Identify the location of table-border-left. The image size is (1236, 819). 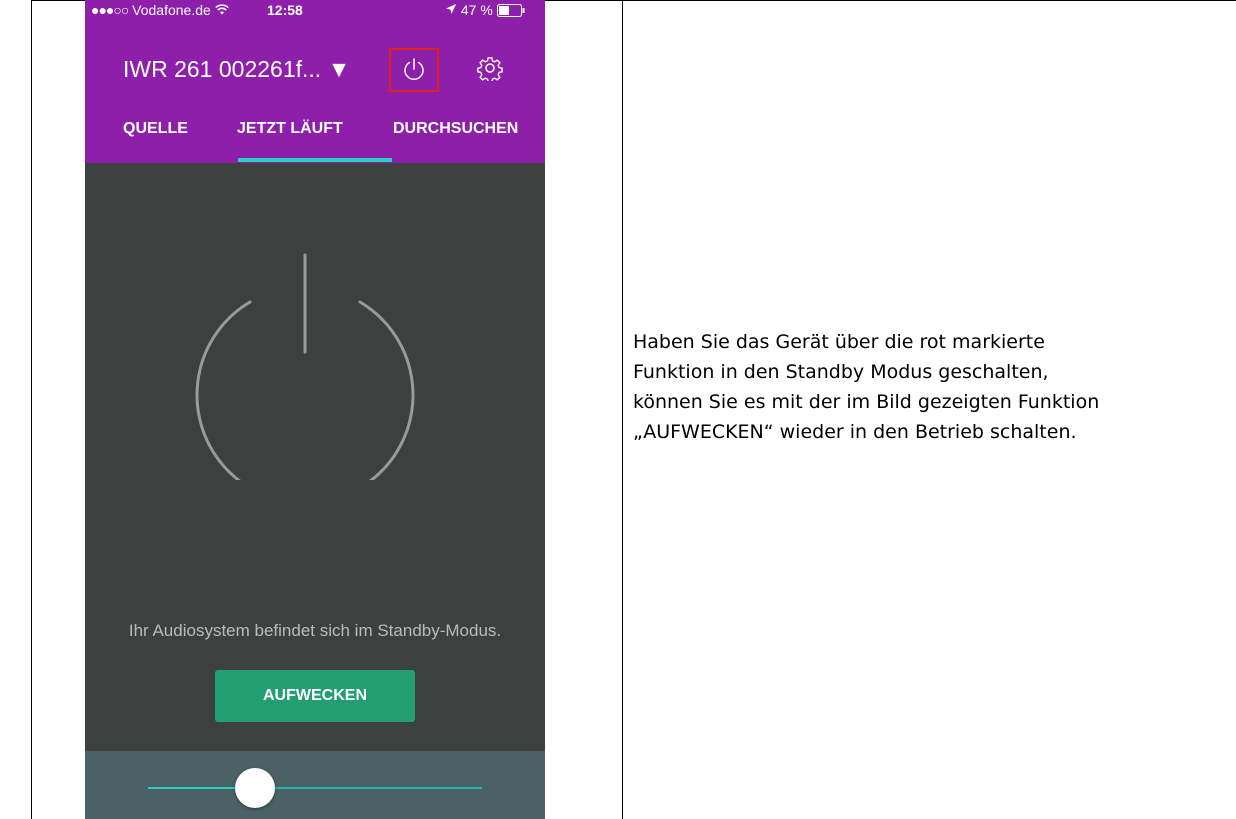
(31, 409).